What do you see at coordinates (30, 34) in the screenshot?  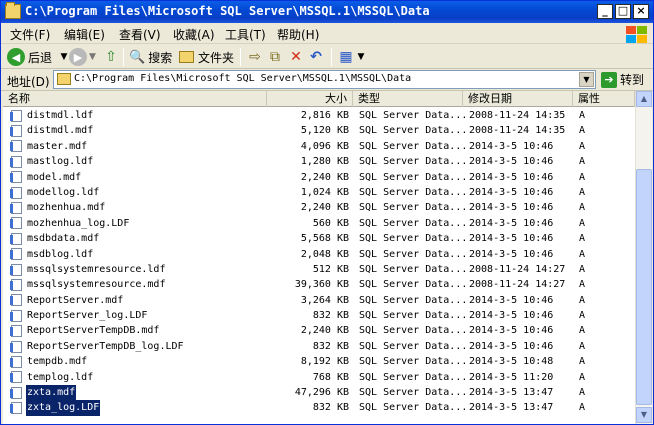 I see `menu-file: 文件(F)` at bounding box center [30, 34].